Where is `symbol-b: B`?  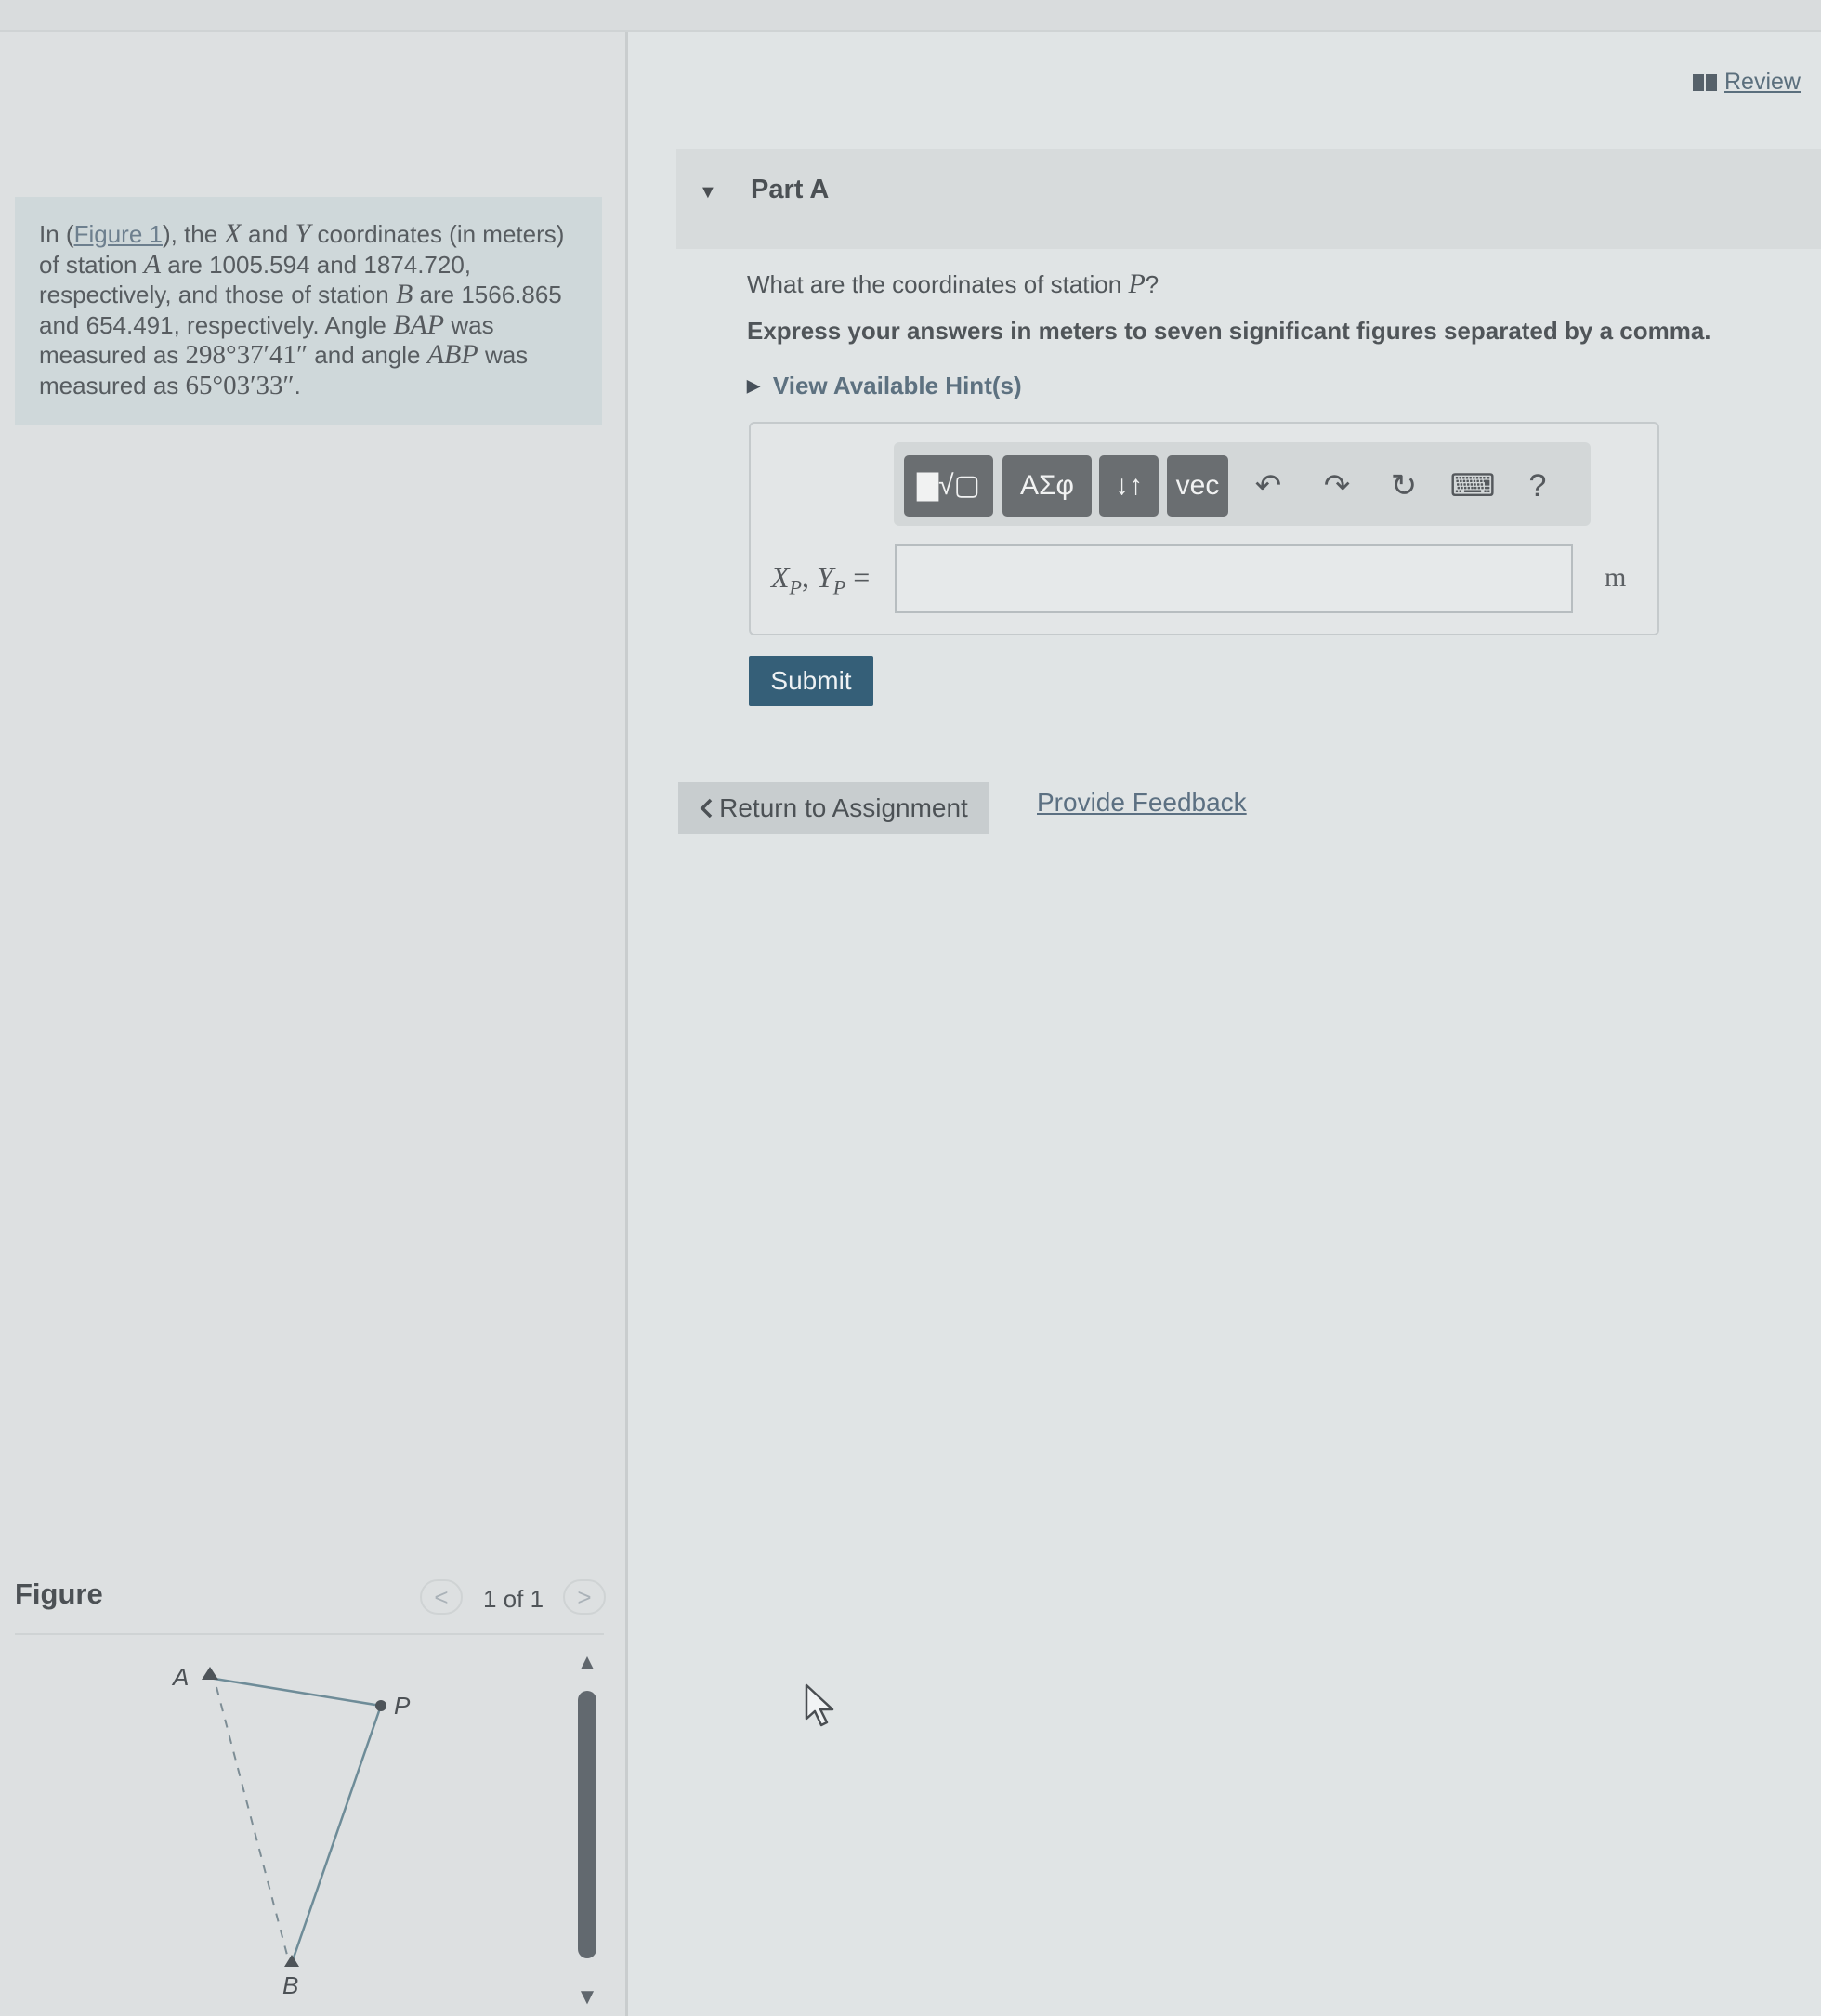
symbol-b: B is located at coordinates (404, 294).